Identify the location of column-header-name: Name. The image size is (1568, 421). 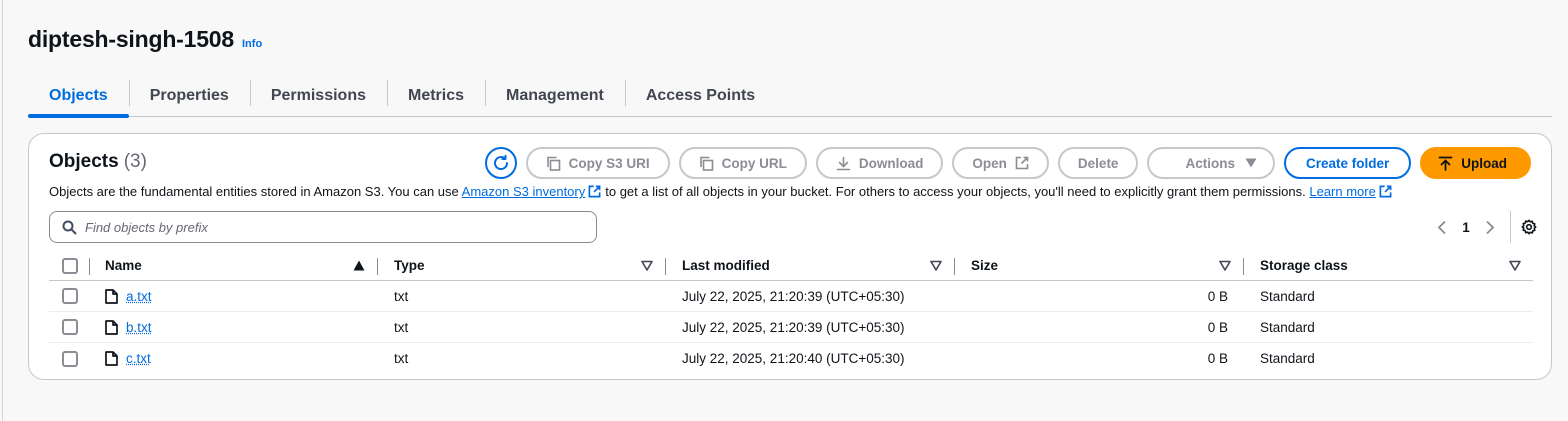
(233, 265).